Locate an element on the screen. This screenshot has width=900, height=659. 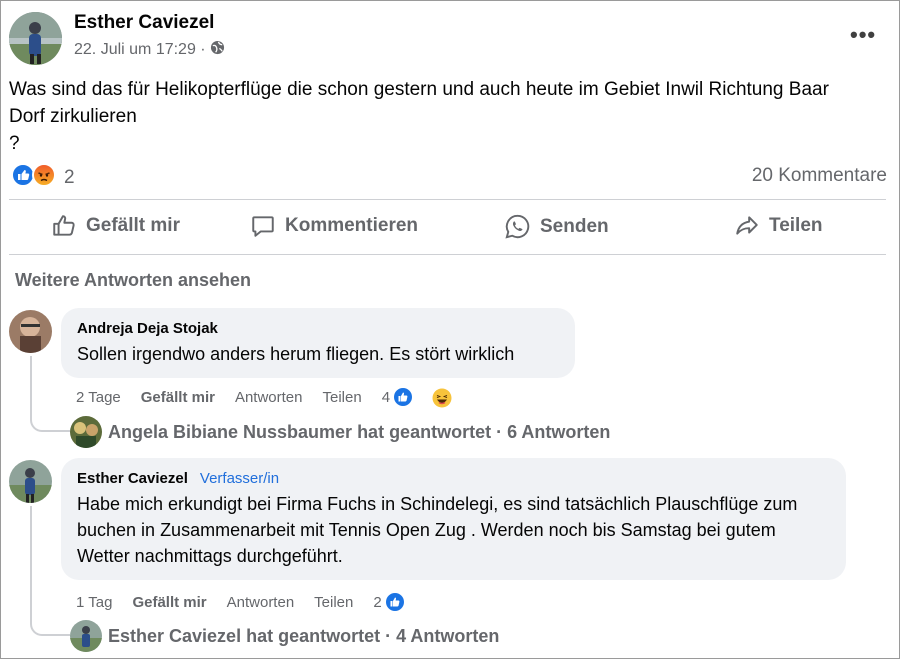
more-answers-link: Weitere Antworten ansehen is located at coordinates (133, 280).